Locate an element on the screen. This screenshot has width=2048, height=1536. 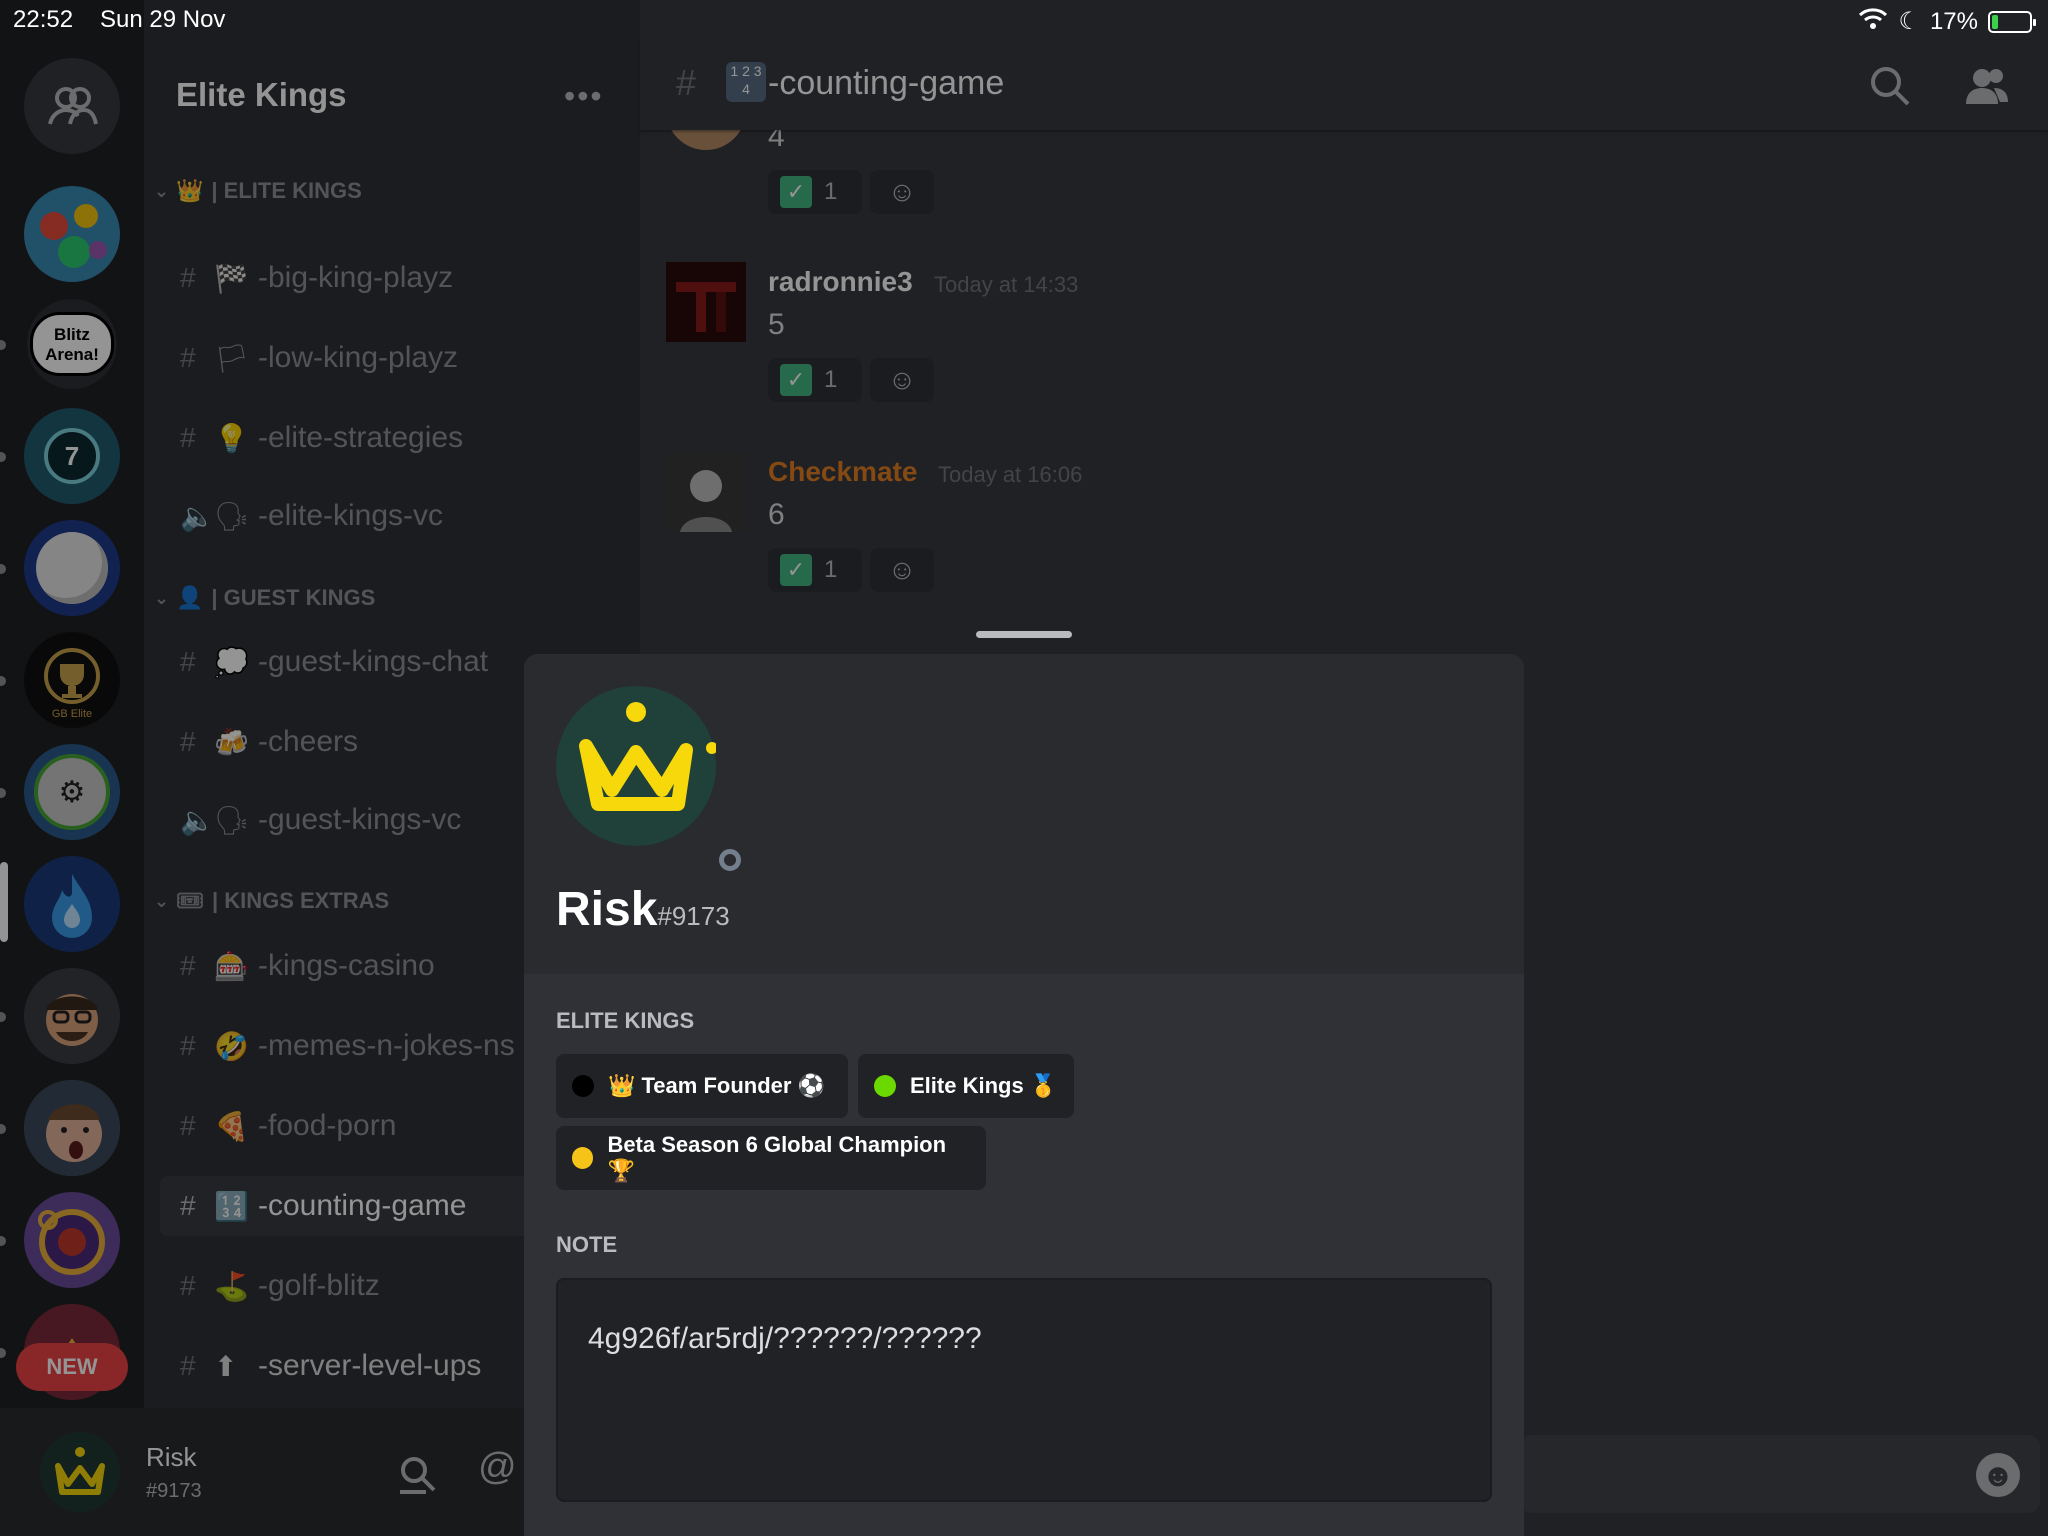
offline-status-icon is located at coordinates (730, 860).